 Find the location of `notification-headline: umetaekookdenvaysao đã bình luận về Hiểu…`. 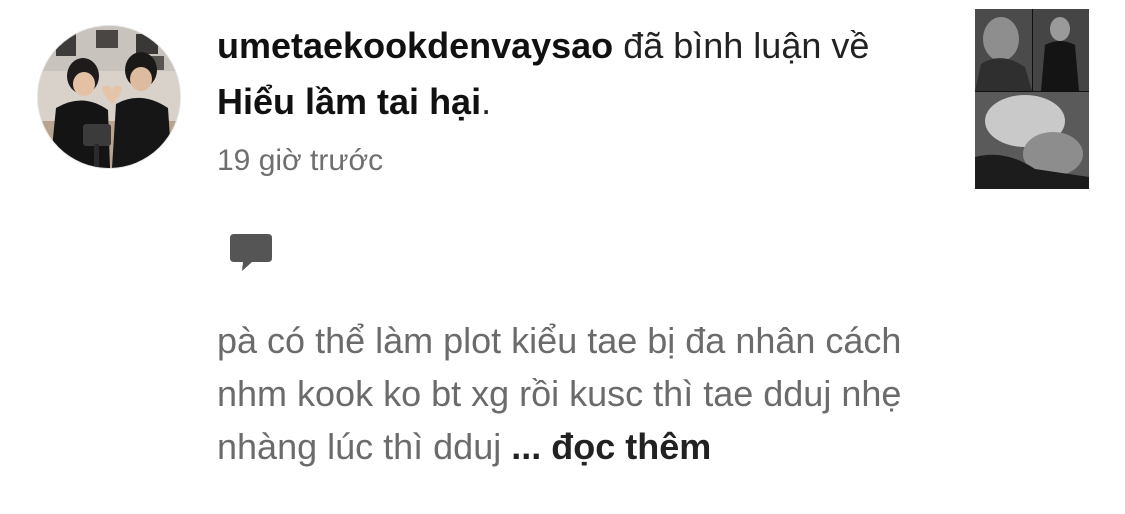

notification-headline: umetaekookdenvaysao đã bình luận về Hiểu… is located at coordinates (577, 74).